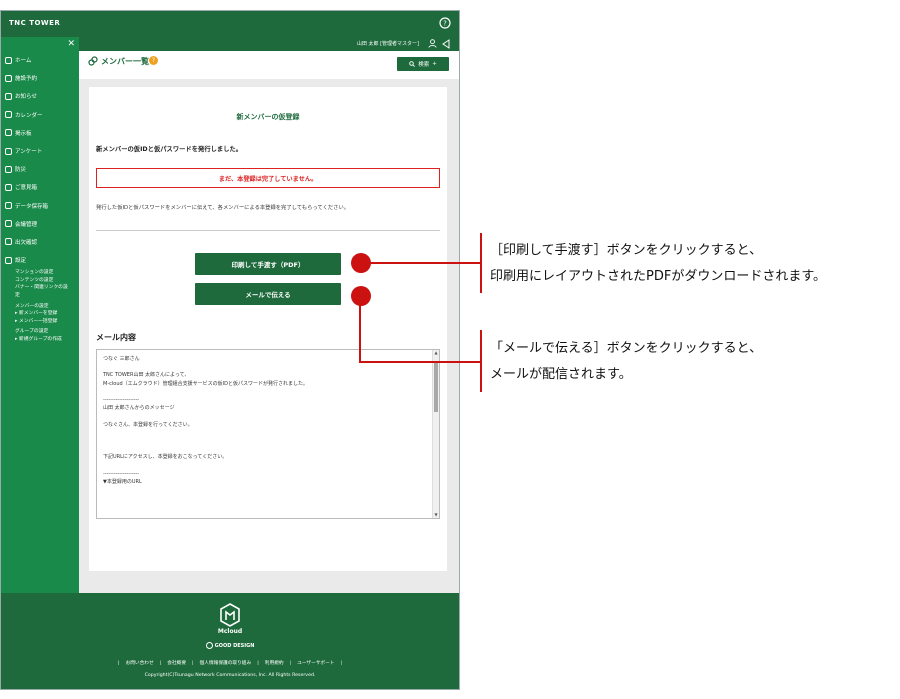  Describe the element at coordinates (435, 434) in the screenshot. I see `scrollbar: ▲ ▼` at that location.